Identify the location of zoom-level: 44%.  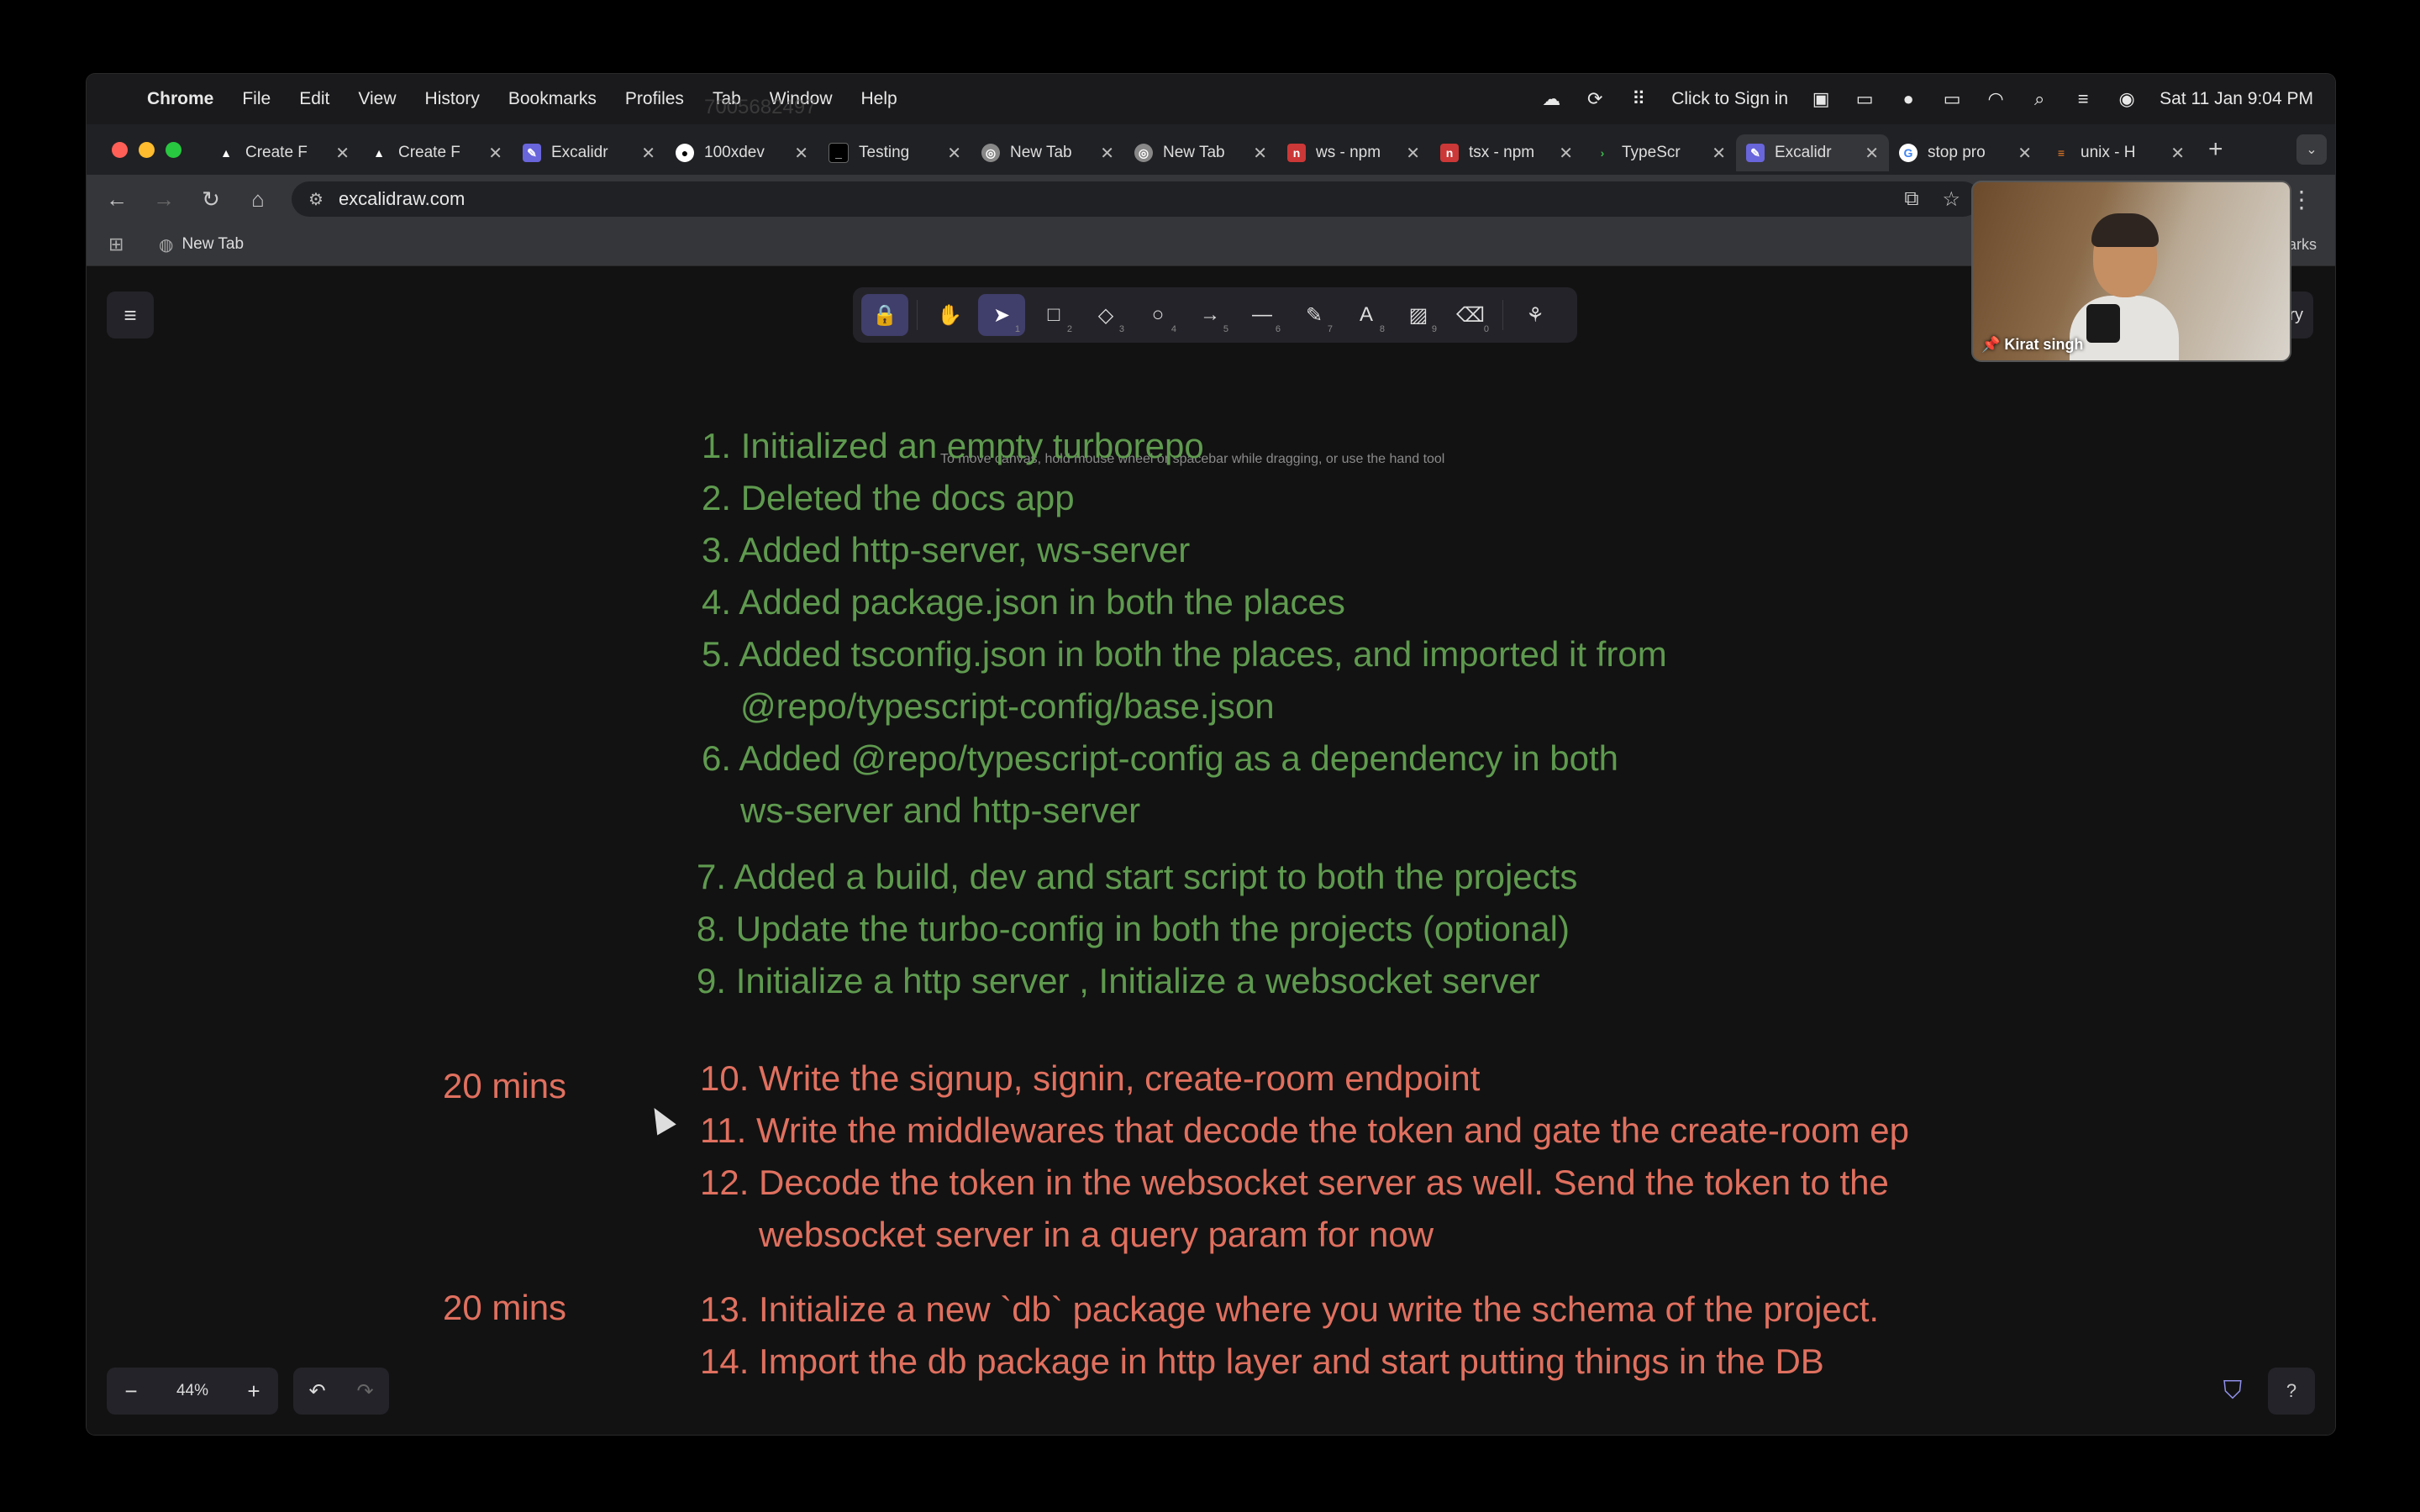
(192, 1391).